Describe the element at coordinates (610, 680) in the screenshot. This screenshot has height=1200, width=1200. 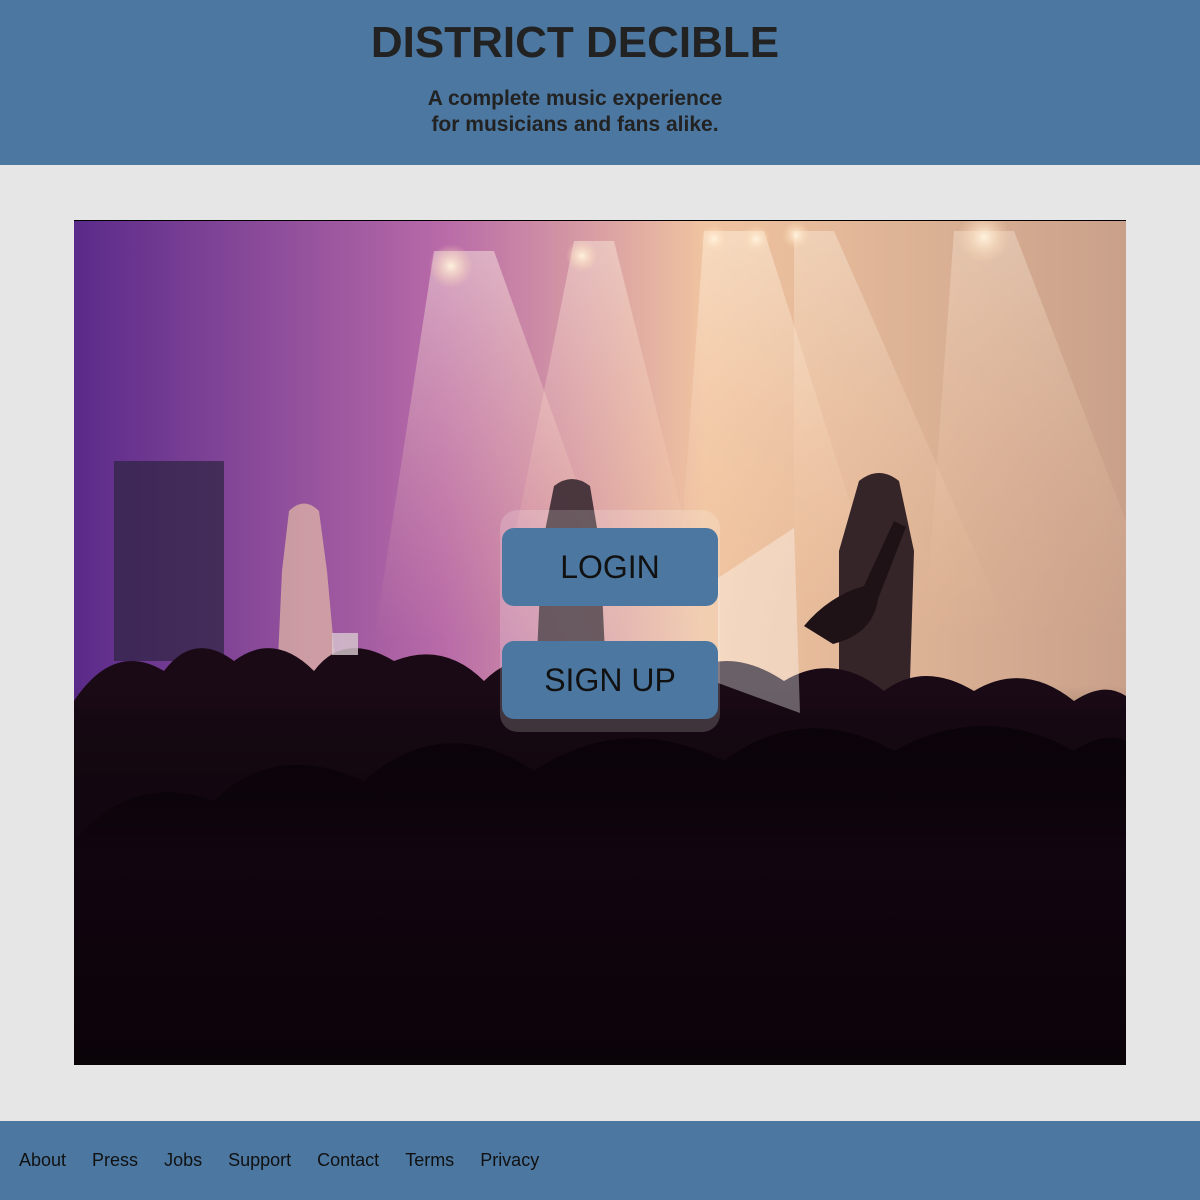
I see `signup-button: SIGN UP` at that location.